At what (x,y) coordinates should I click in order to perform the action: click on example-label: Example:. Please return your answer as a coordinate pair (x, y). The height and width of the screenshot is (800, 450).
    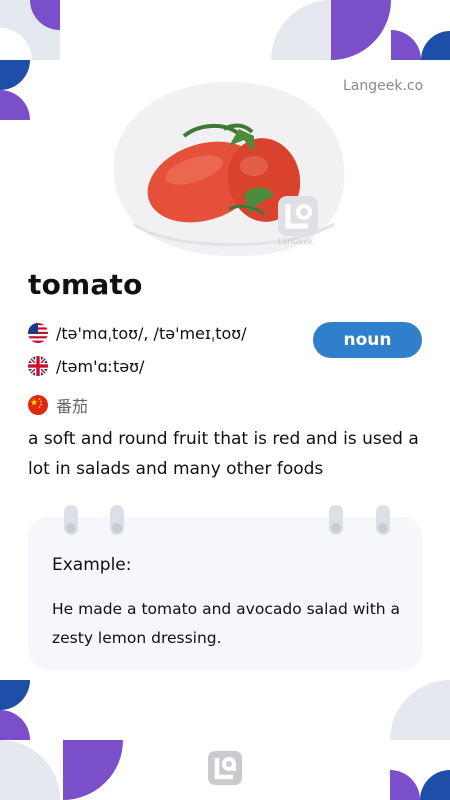
    Looking at the image, I should click on (92, 565).